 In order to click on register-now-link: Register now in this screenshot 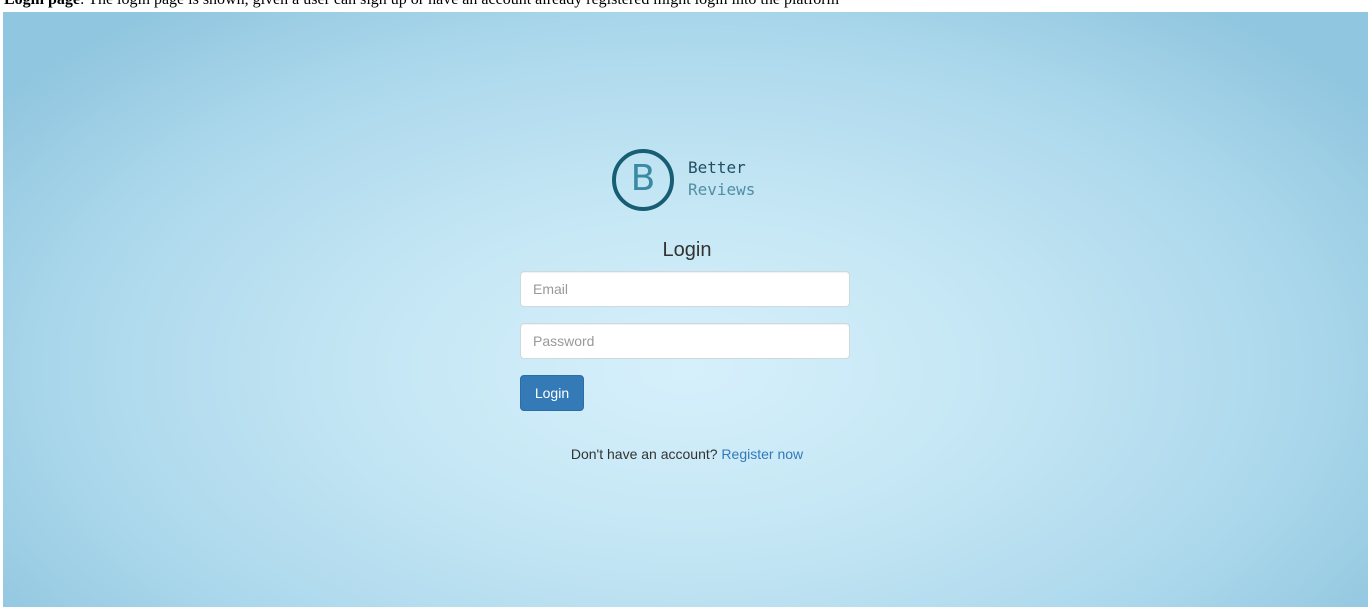, I will do `click(762, 454)`.